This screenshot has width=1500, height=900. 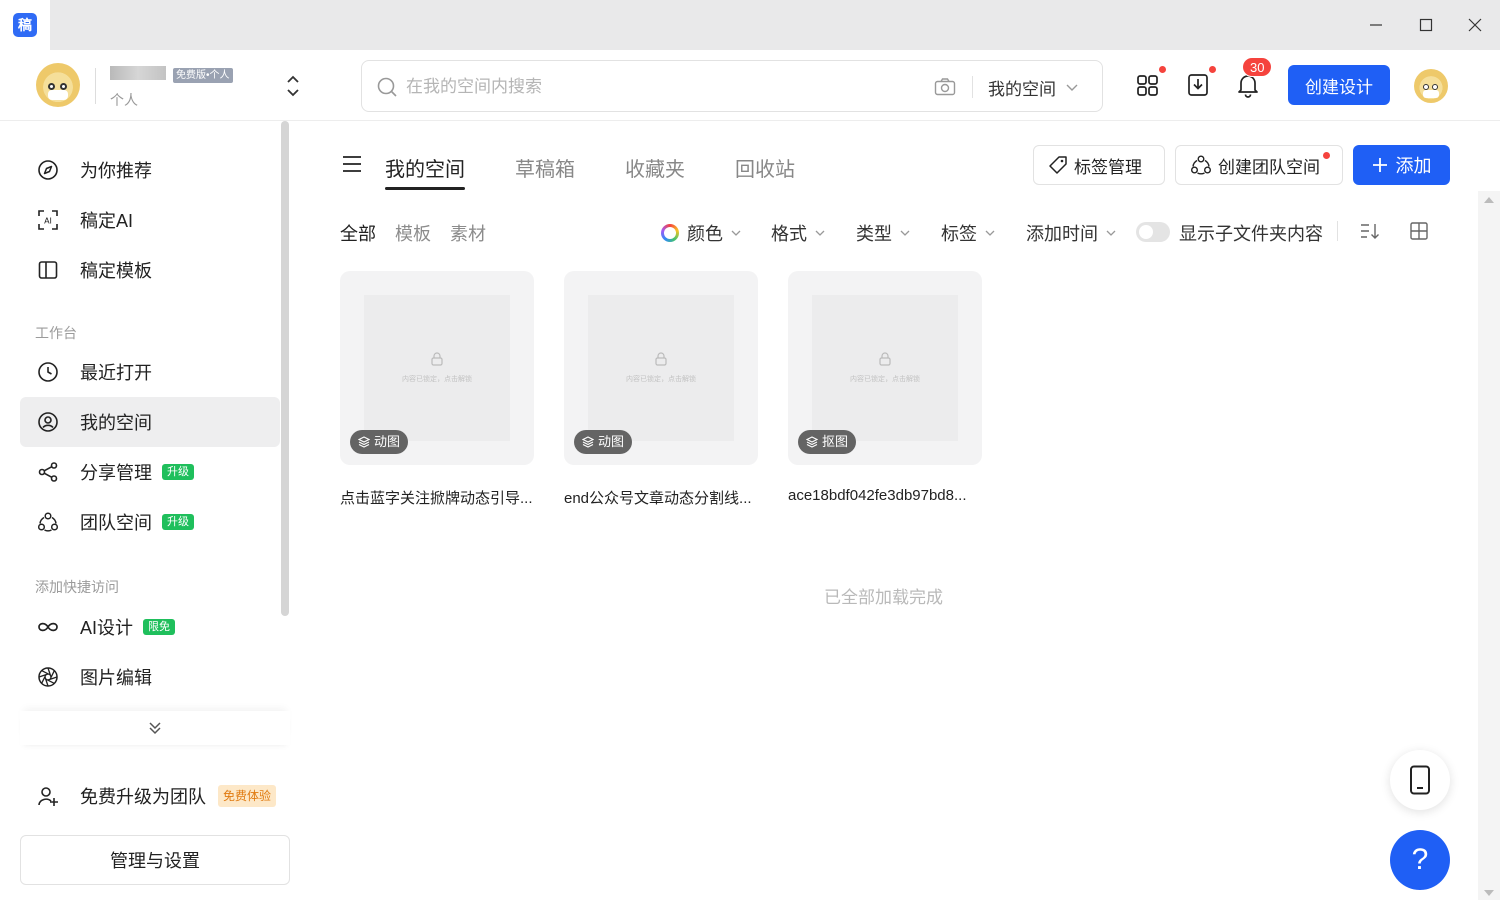 I want to click on sidebar-item-label: 为你推荐, so click(x=116, y=171).